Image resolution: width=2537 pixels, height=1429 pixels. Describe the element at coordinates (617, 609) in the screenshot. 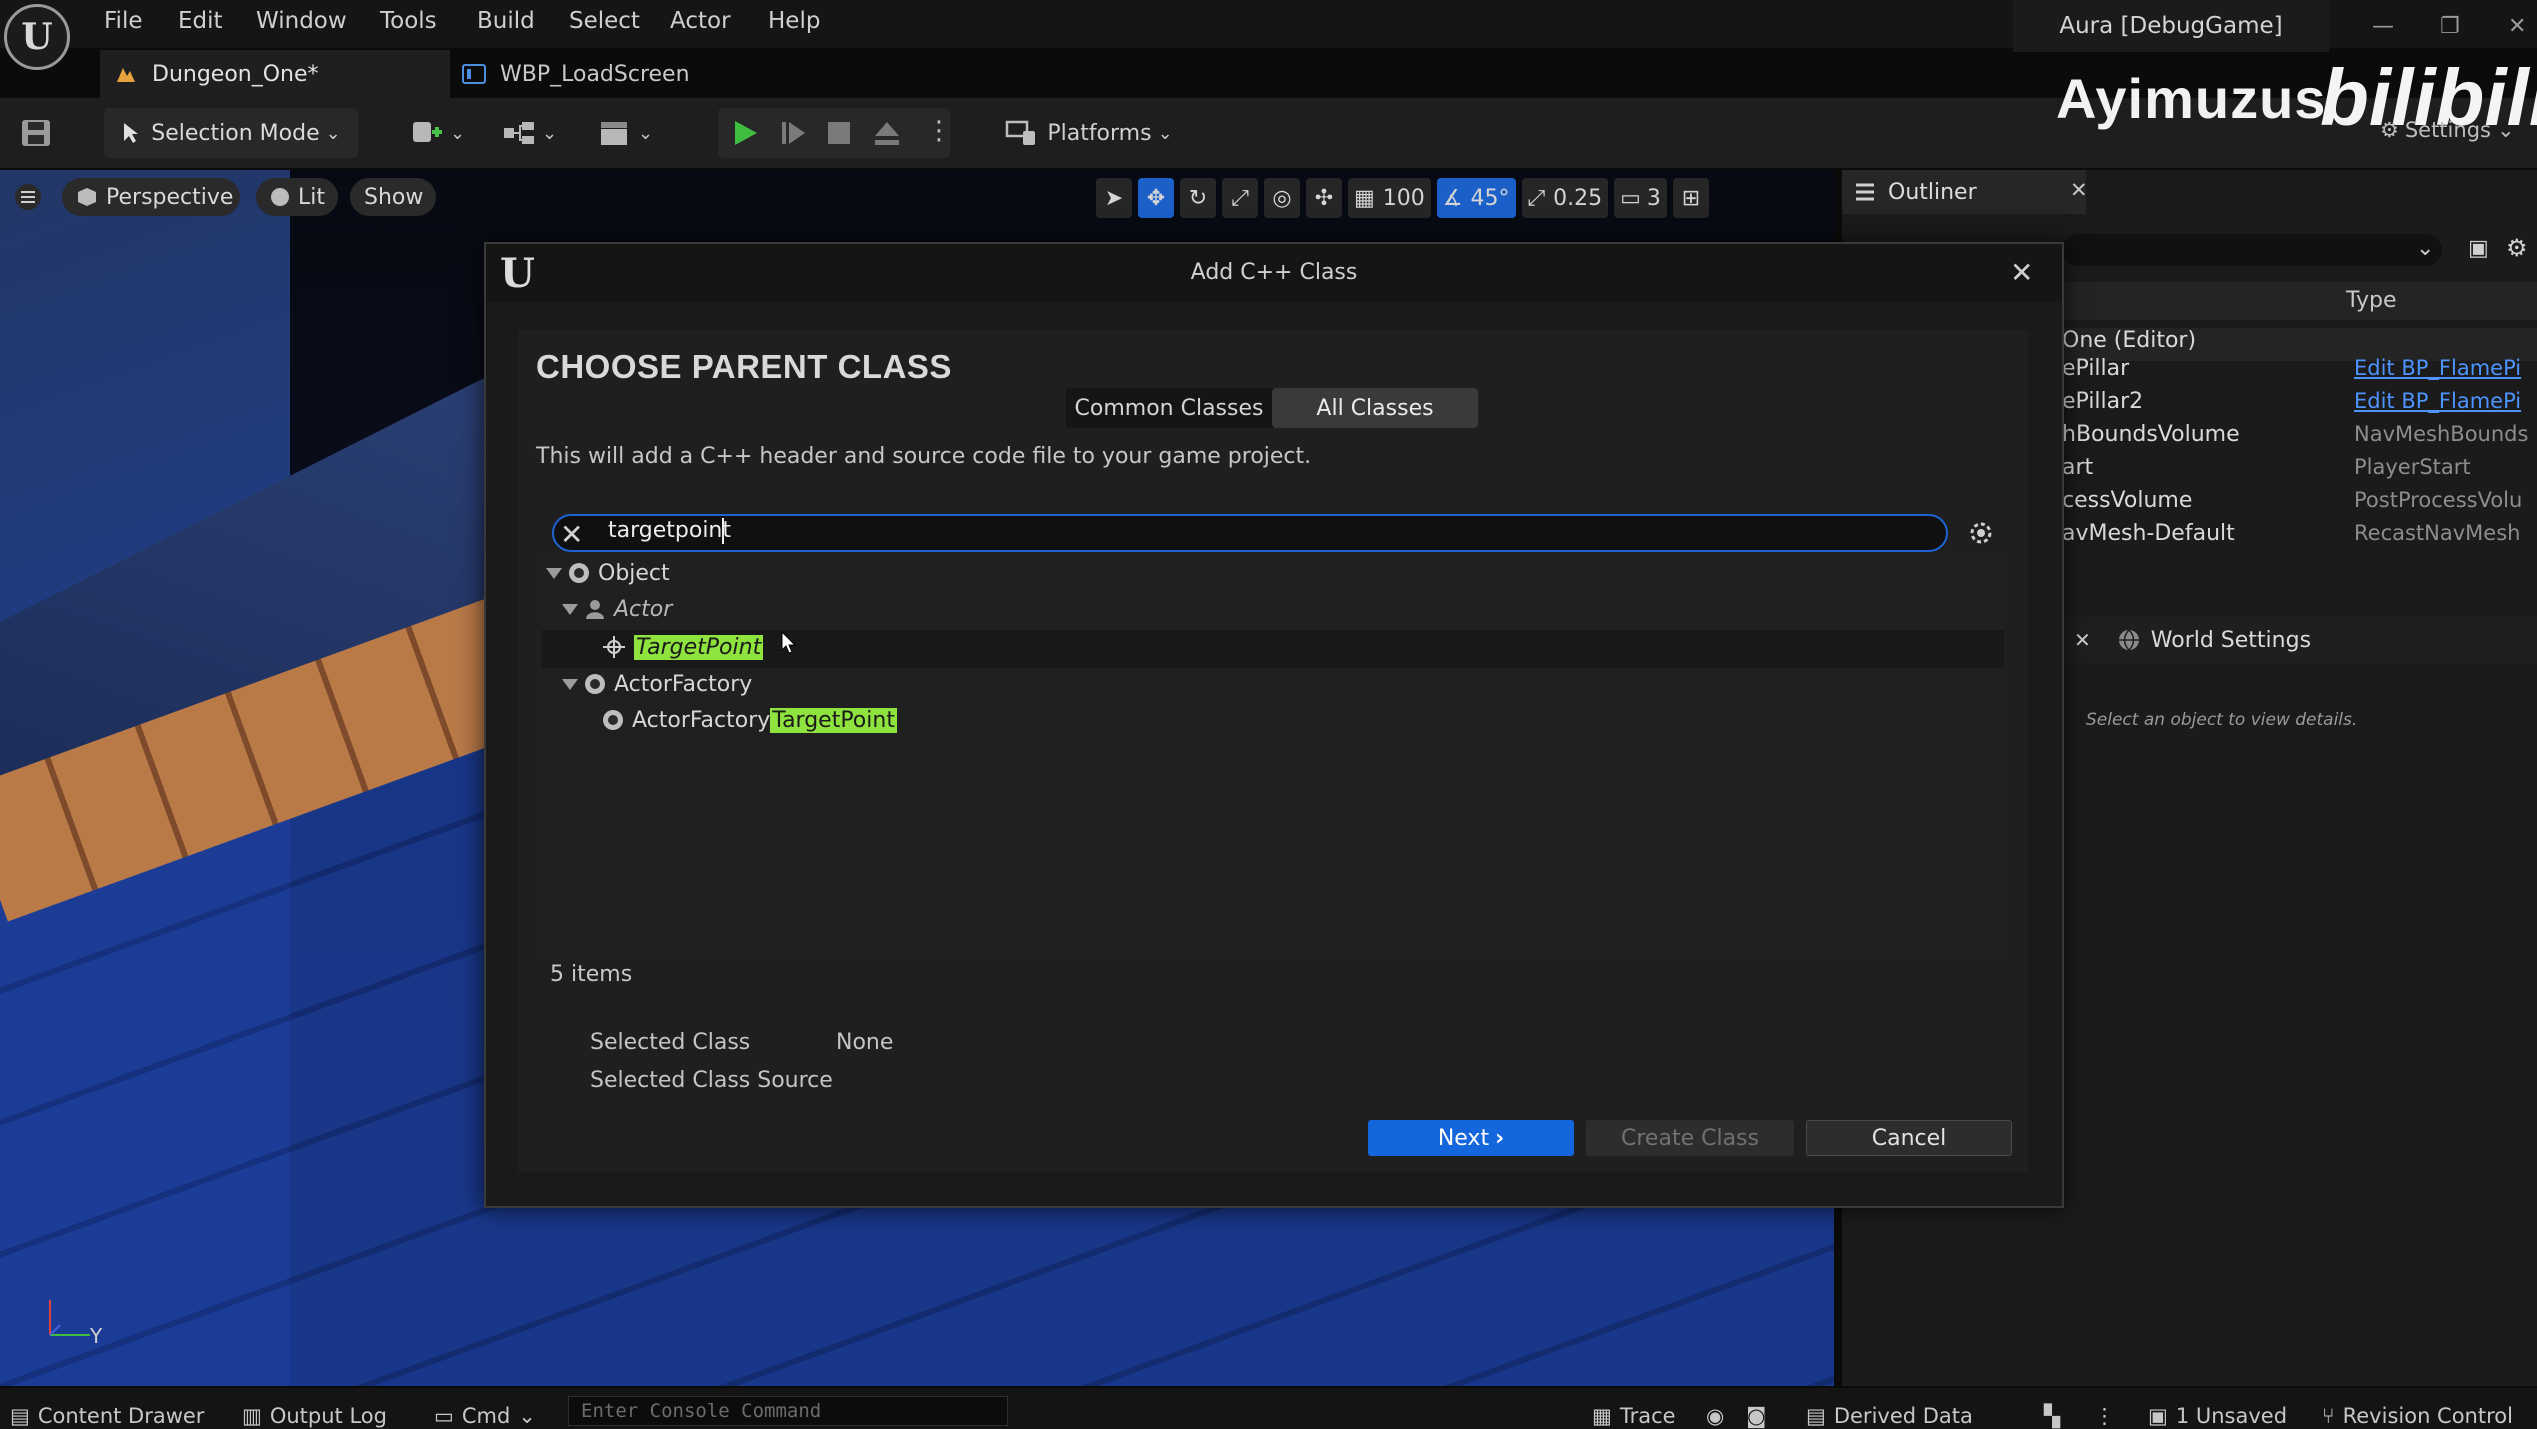

I see `tree-item-actor: Actor` at that location.